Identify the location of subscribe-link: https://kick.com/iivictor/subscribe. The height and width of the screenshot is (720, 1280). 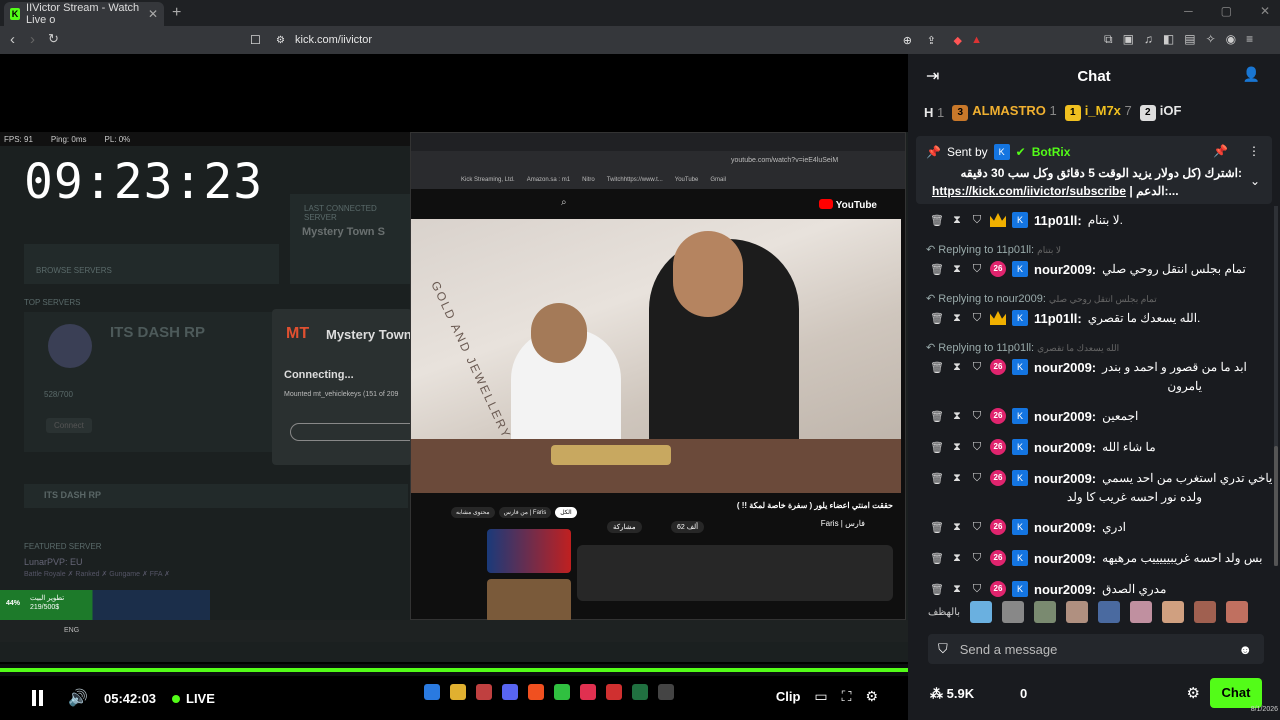
(1029, 191).